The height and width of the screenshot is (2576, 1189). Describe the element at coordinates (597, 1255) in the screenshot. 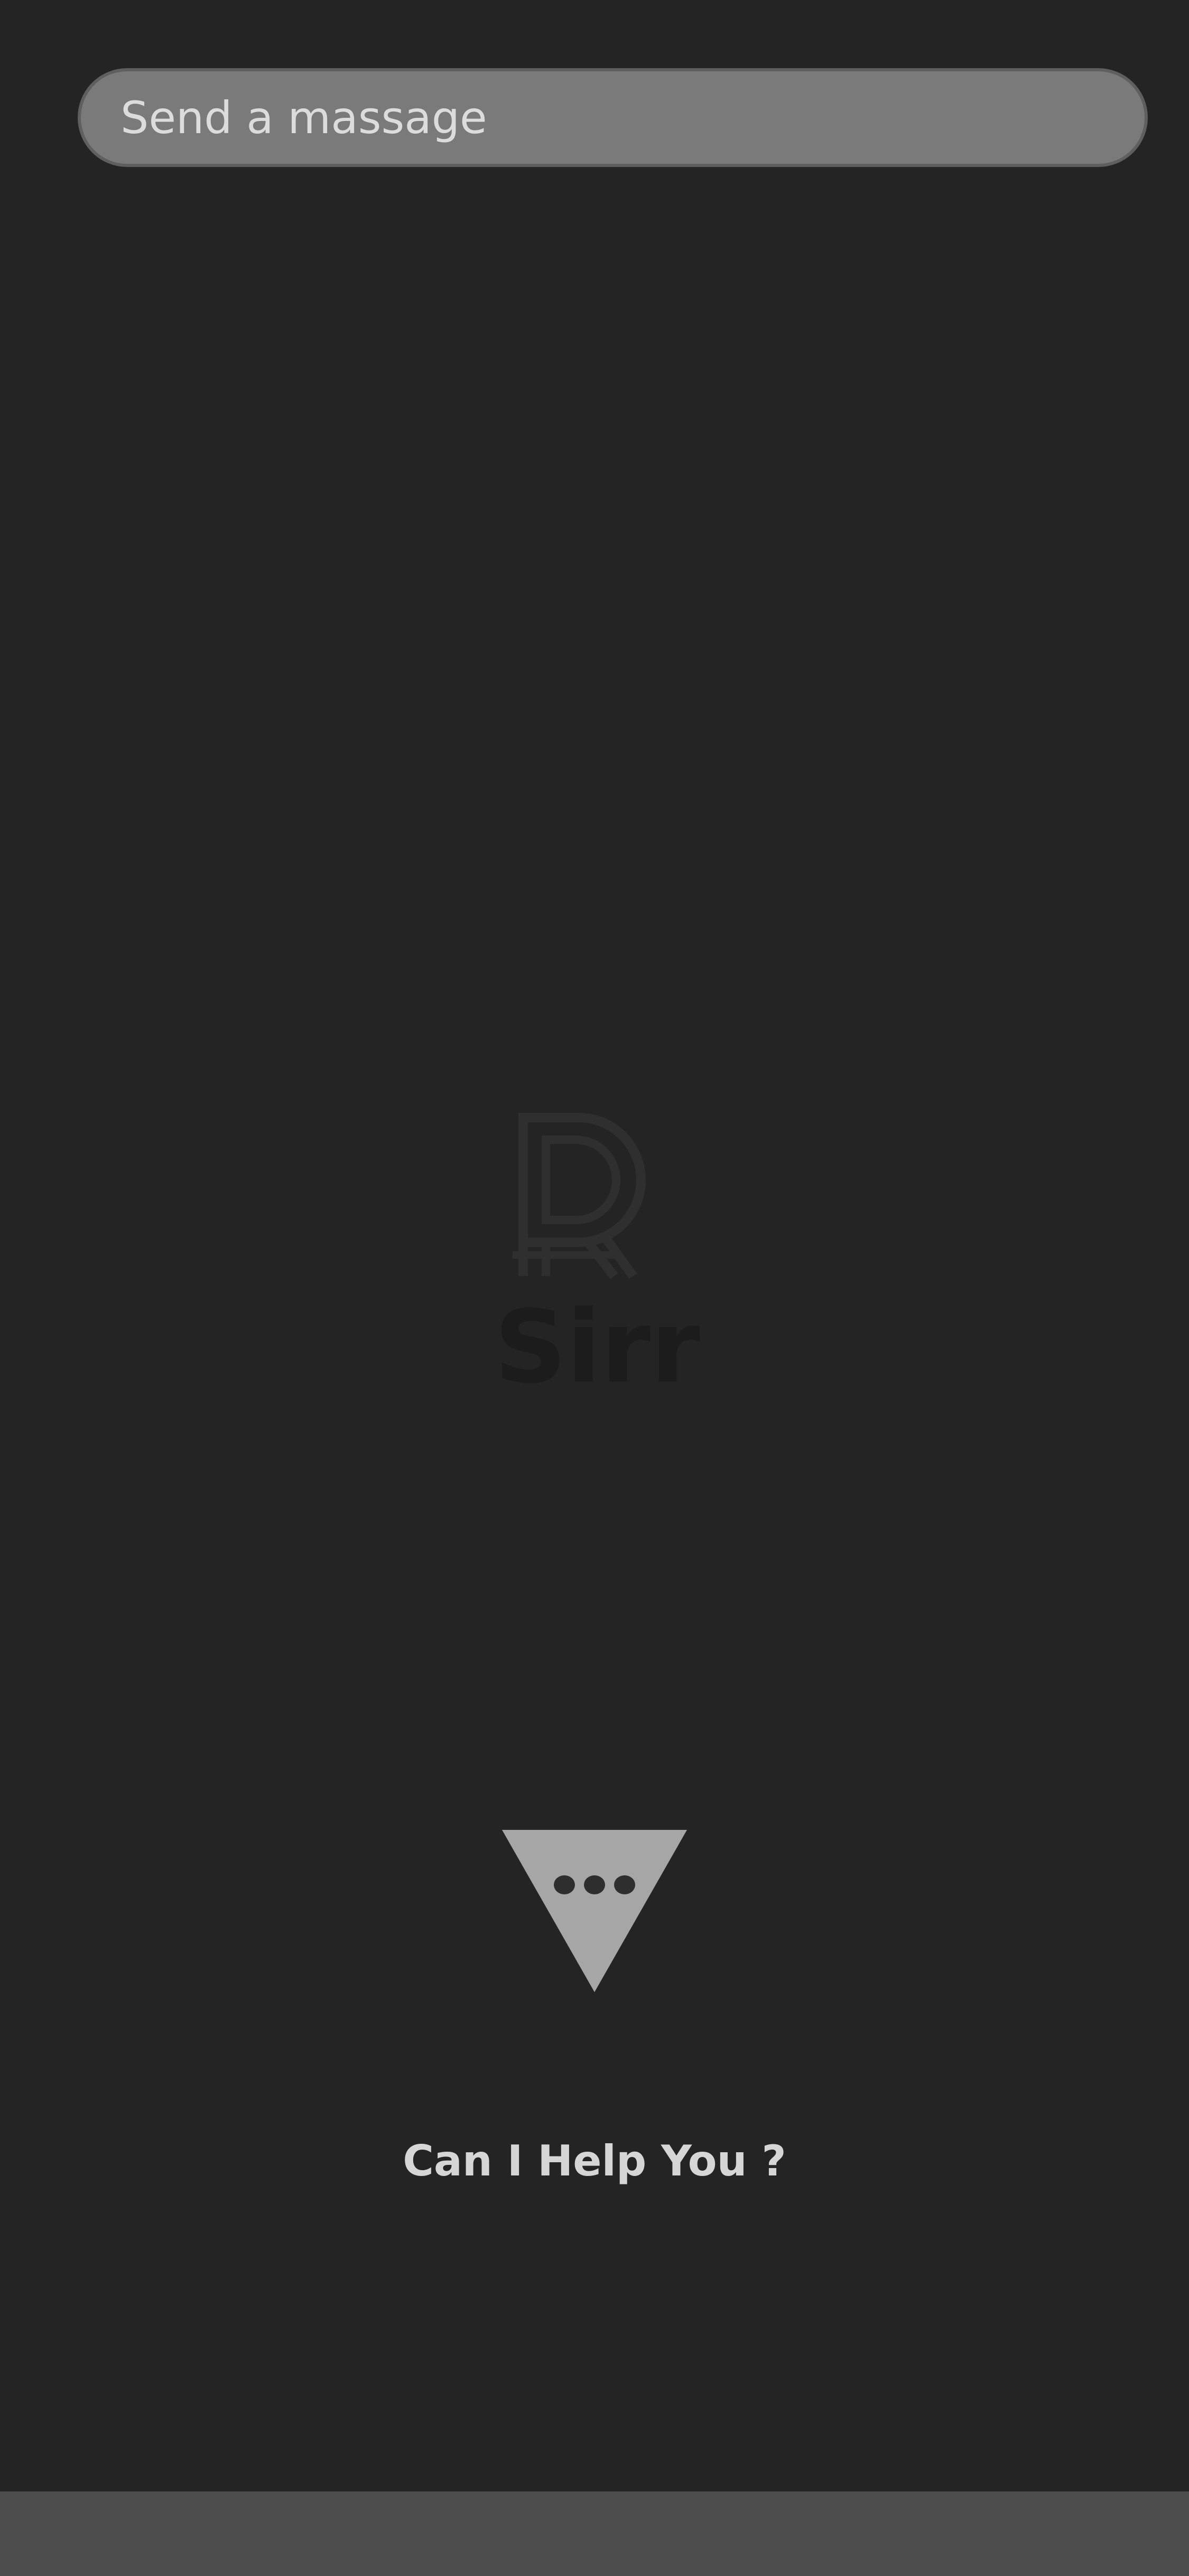

I see `sirr-logo-icon: Sirr` at that location.